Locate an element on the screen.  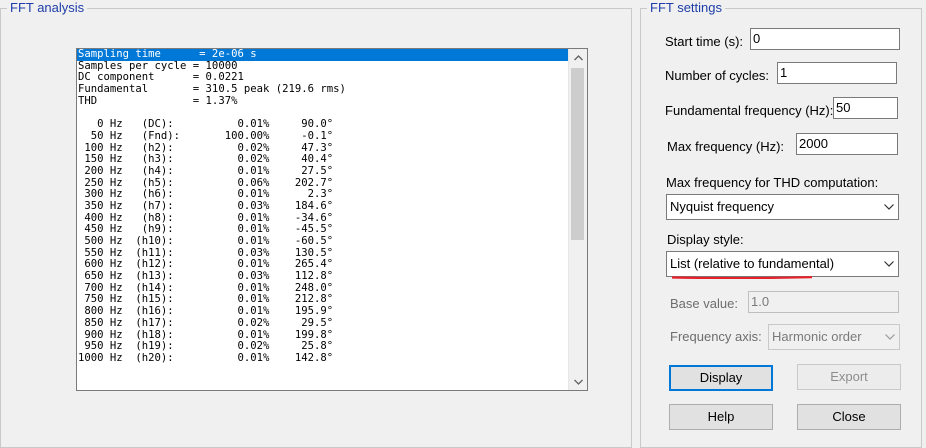
freq-axis-value: Harmonic order is located at coordinates (817, 336).